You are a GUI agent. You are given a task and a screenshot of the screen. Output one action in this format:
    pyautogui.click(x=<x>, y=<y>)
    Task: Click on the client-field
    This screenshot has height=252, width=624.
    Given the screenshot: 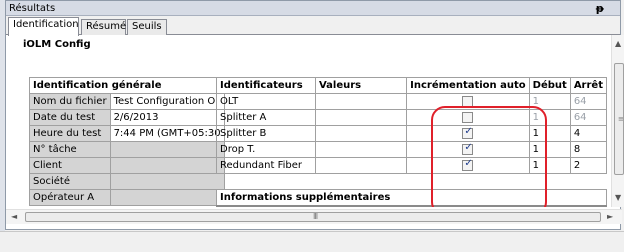 What is the action you would take?
    pyautogui.click(x=167, y=165)
    